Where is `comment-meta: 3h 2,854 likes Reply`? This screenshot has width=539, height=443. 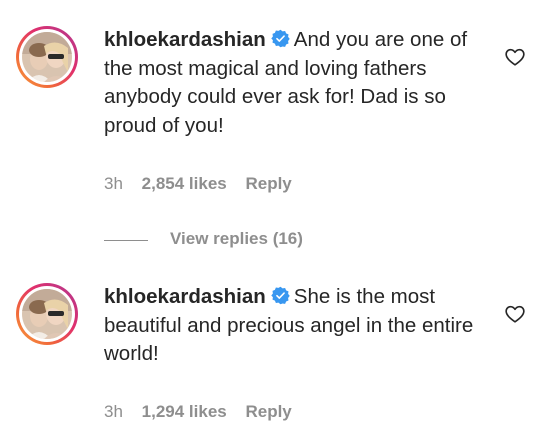 comment-meta: 3h 2,854 likes Reply is located at coordinates (205, 184).